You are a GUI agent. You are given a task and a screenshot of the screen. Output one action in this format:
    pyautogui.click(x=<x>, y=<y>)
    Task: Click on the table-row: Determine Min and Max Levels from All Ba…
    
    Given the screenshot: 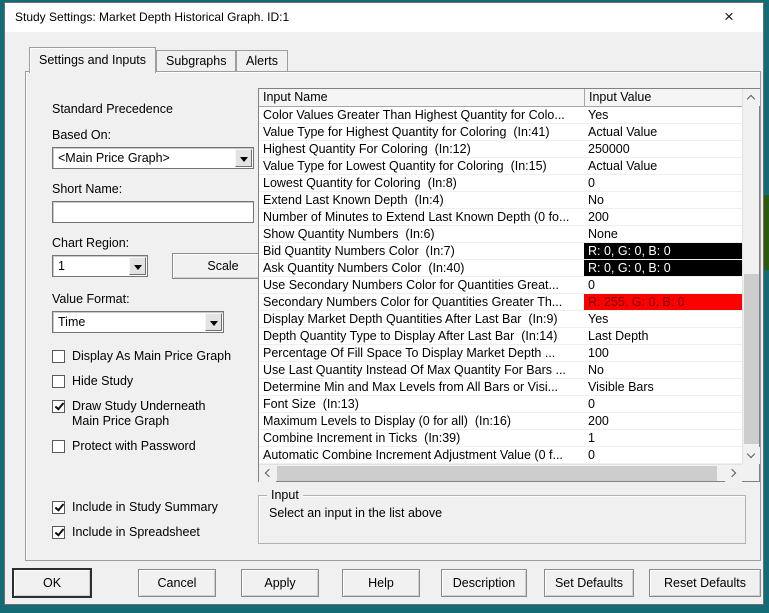 What is the action you would take?
    pyautogui.click(x=500, y=387)
    